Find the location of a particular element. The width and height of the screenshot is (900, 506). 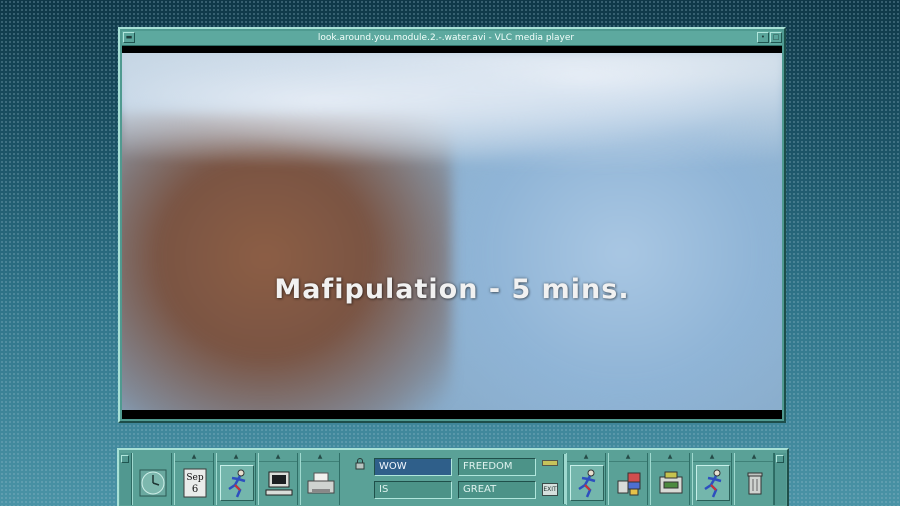

app-manager-icon is located at coordinates (671, 482).